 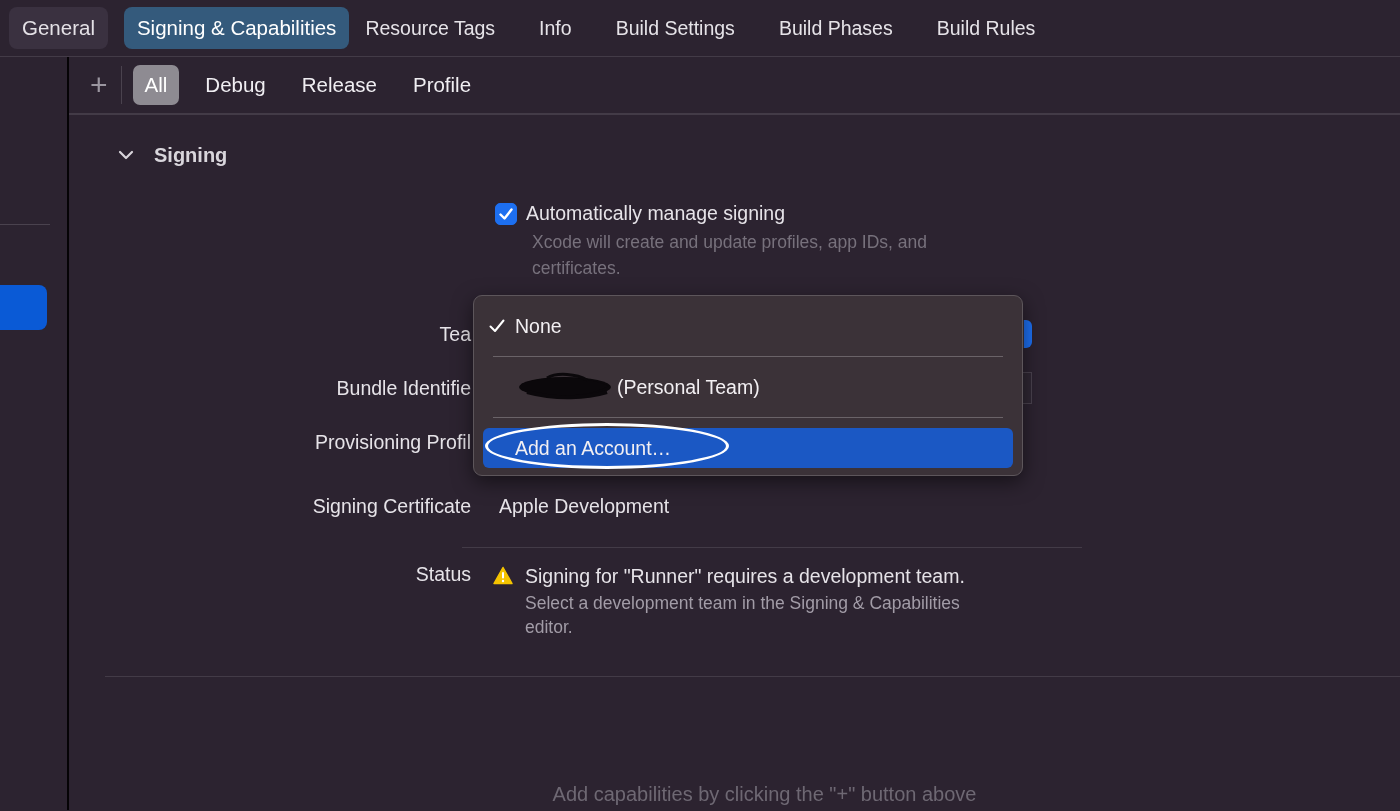 I want to click on field-label: Status, so click(x=442, y=575).